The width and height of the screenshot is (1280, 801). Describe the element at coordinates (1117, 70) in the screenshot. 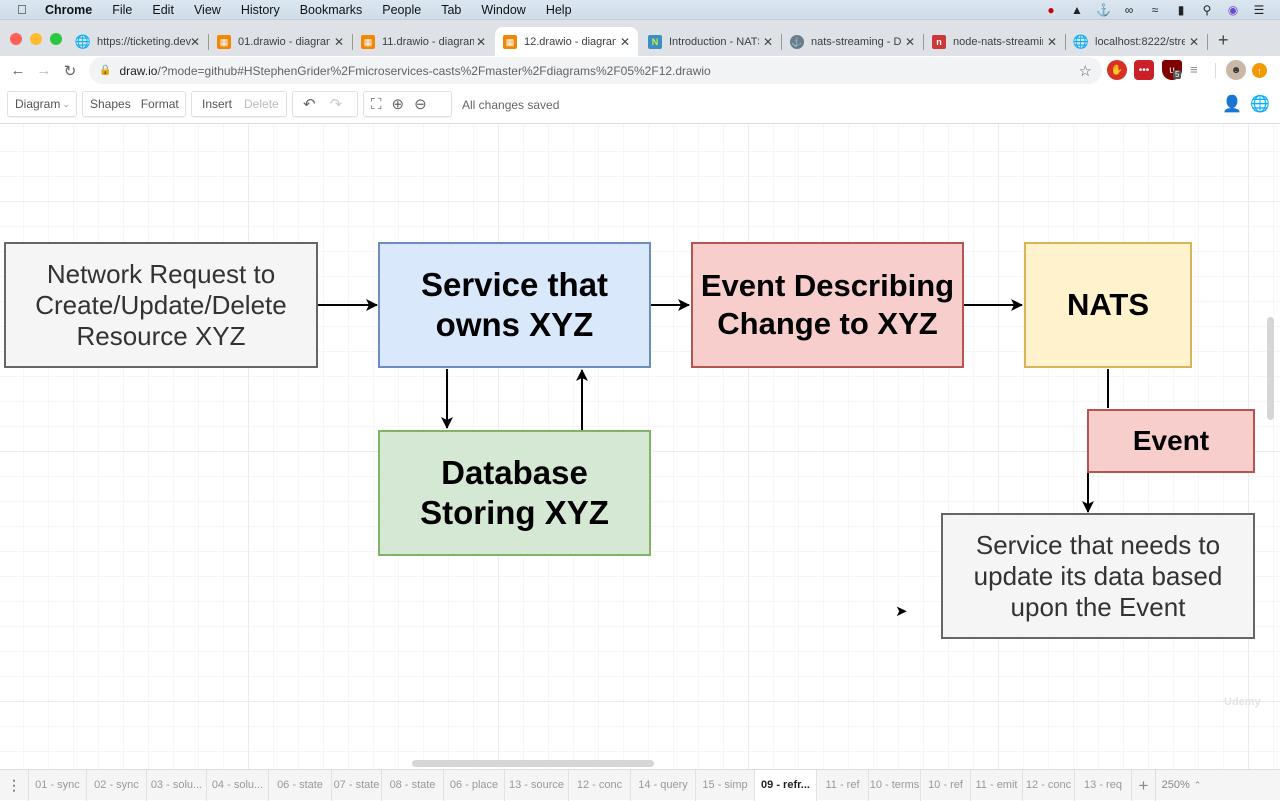

I see `adblock-extension-icon: ✋` at that location.